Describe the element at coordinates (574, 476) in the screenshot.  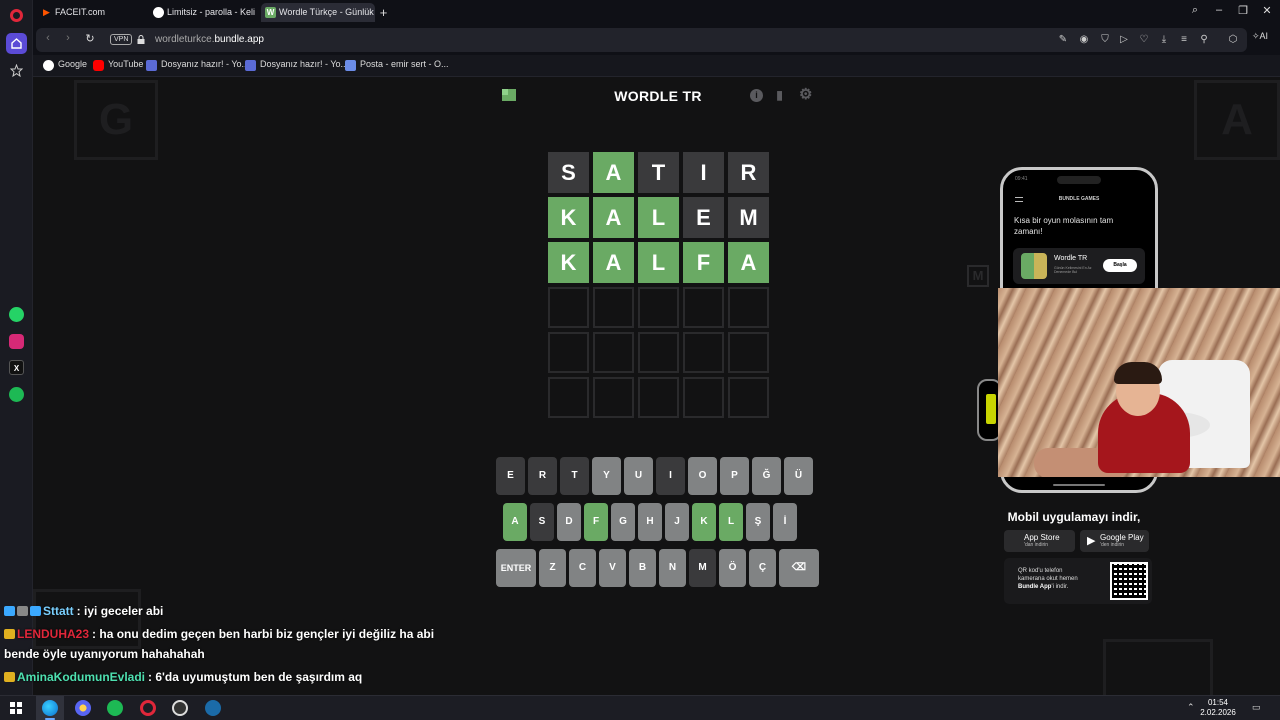
I see `keyboard-key: T` at that location.